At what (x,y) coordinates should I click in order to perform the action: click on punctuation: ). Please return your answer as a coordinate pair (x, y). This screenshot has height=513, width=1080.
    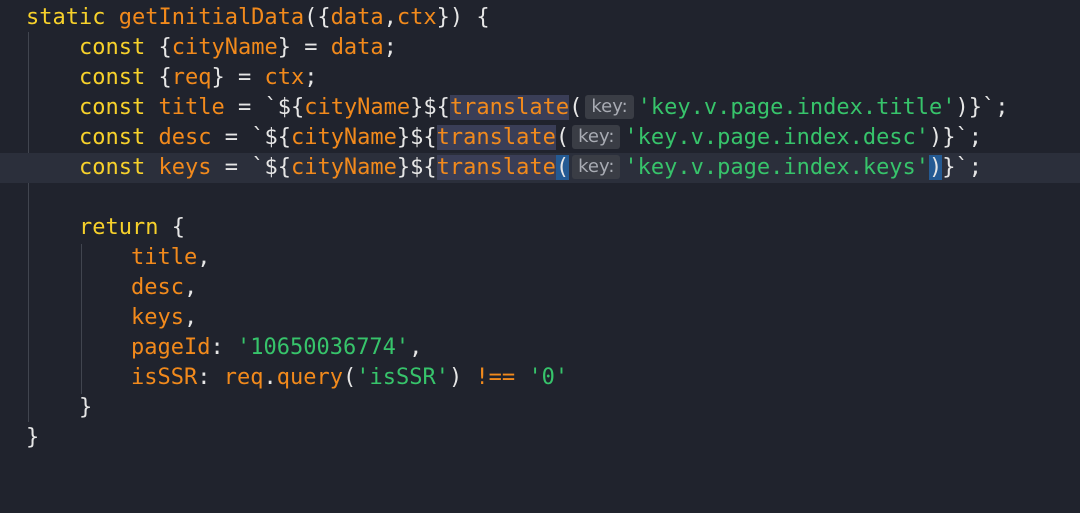
    Looking at the image, I should click on (462, 377).